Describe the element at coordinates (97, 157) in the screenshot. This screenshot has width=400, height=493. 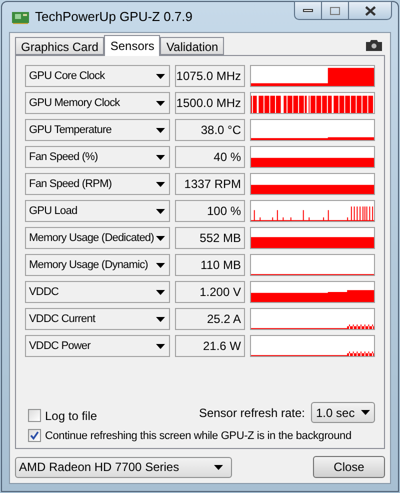
I see `sensor-dropdown: Fan Speed (%)` at that location.